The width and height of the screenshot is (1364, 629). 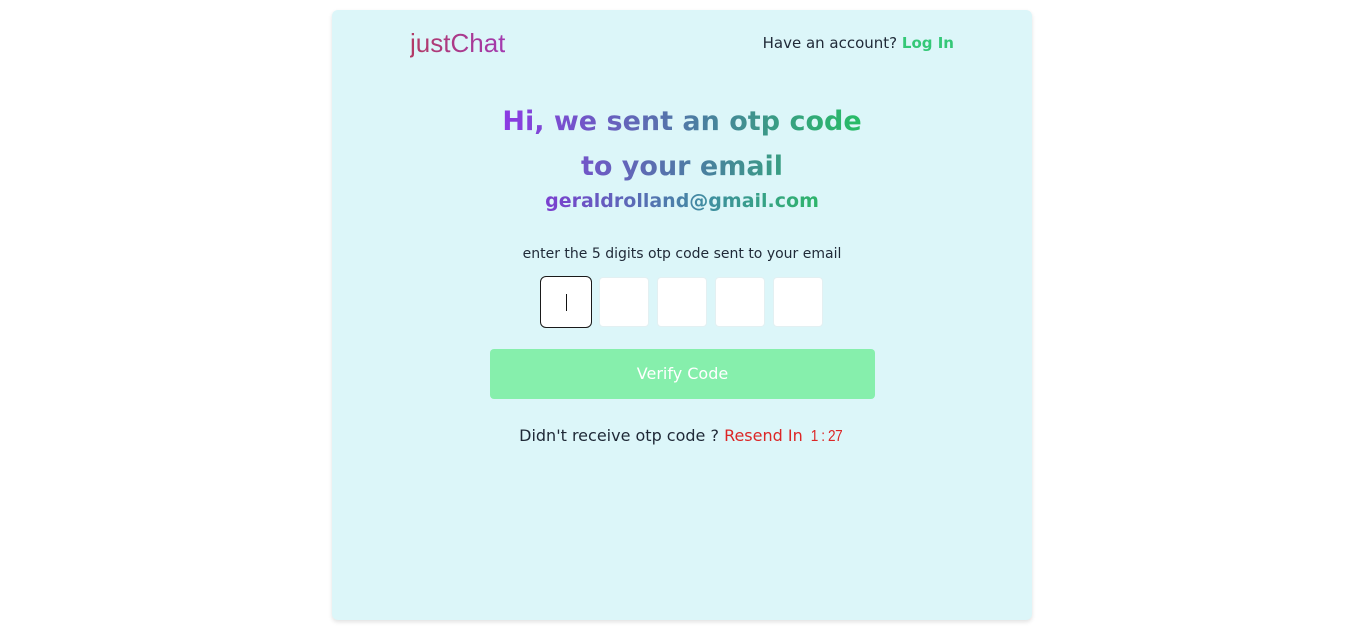 I want to click on resend-label: Resend In, so click(x=763, y=435).